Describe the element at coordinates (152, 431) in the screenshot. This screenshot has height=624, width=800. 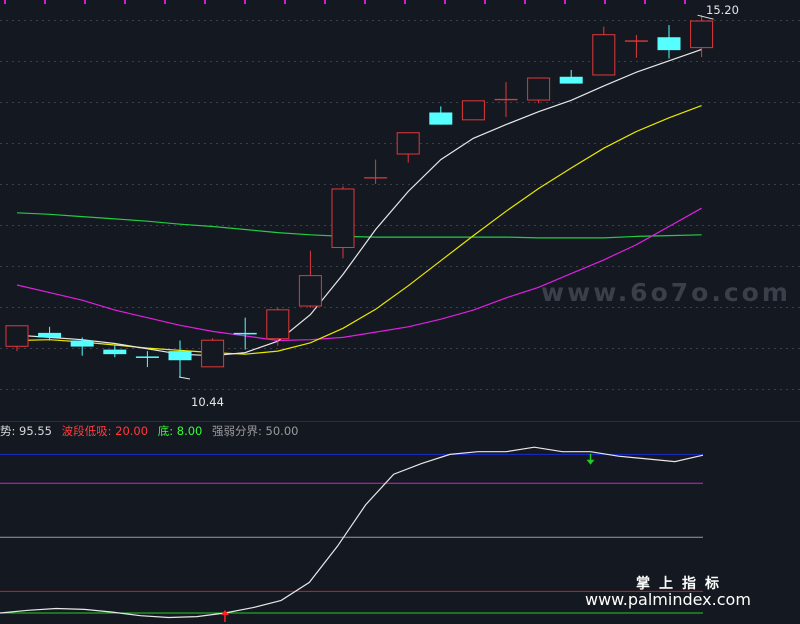
I see `indicator-legend: 势: 95.55 波段低吸: 20.00 底: 8.00 强弱分界: 50.00` at that location.